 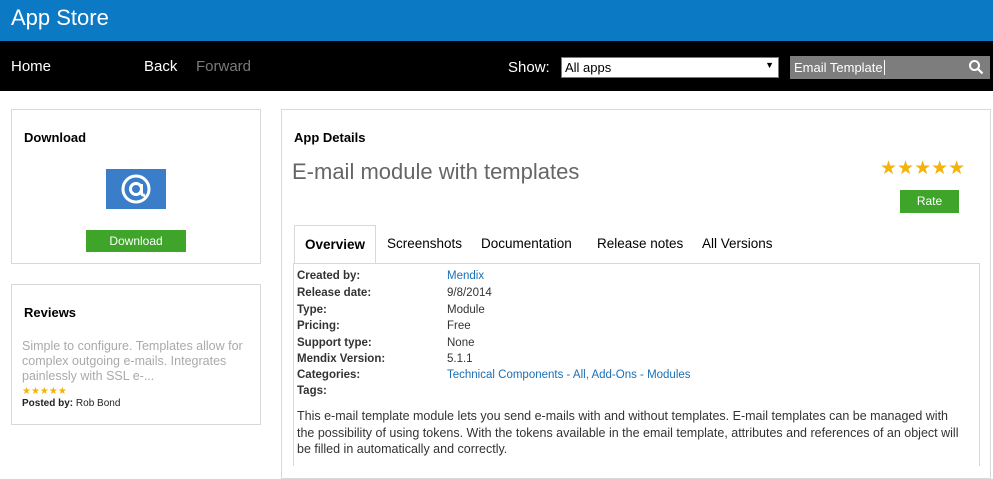 I want to click on tab-screenshots: Screenshots, so click(x=424, y=244).